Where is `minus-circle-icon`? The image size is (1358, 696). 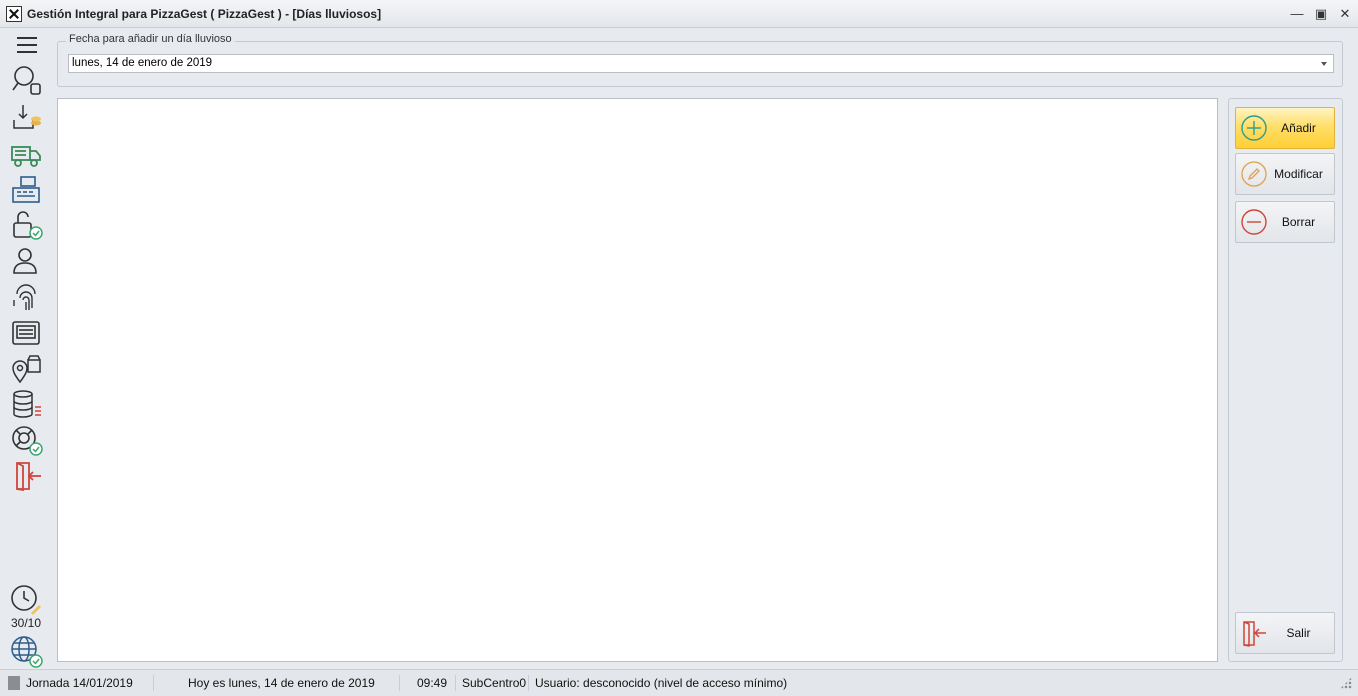
minus-circle-icon is located at coordinates (1254, 222).